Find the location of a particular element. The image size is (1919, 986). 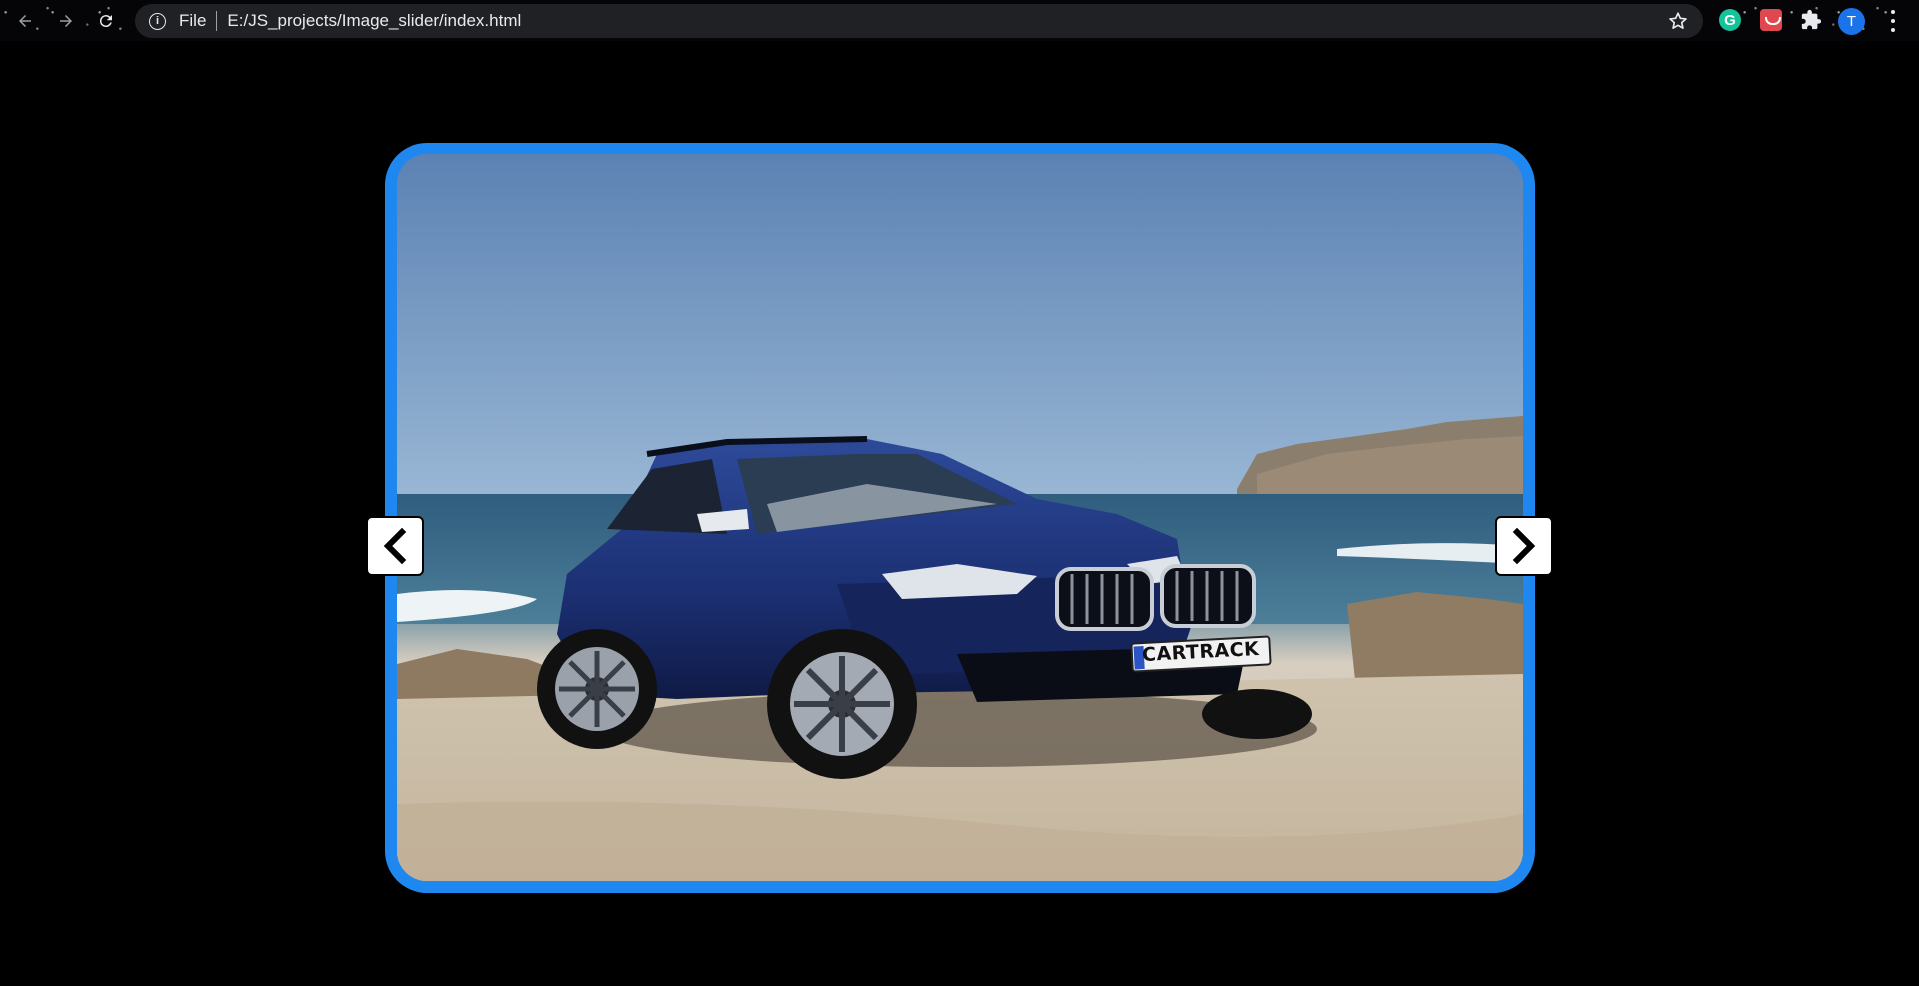

reload-icon is located at coordinates (105, 21).